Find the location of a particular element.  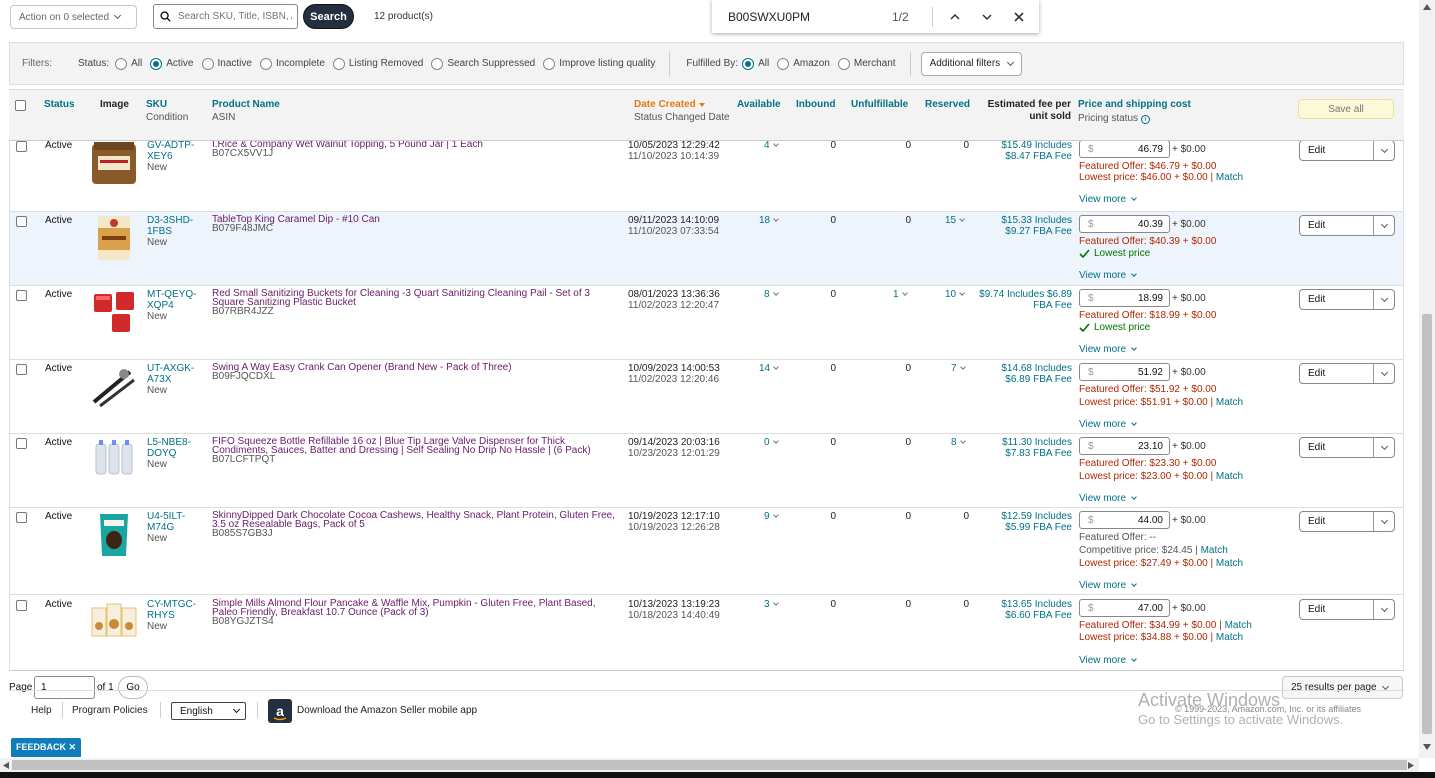

go-button: Go is located at coordinates (133, 687).